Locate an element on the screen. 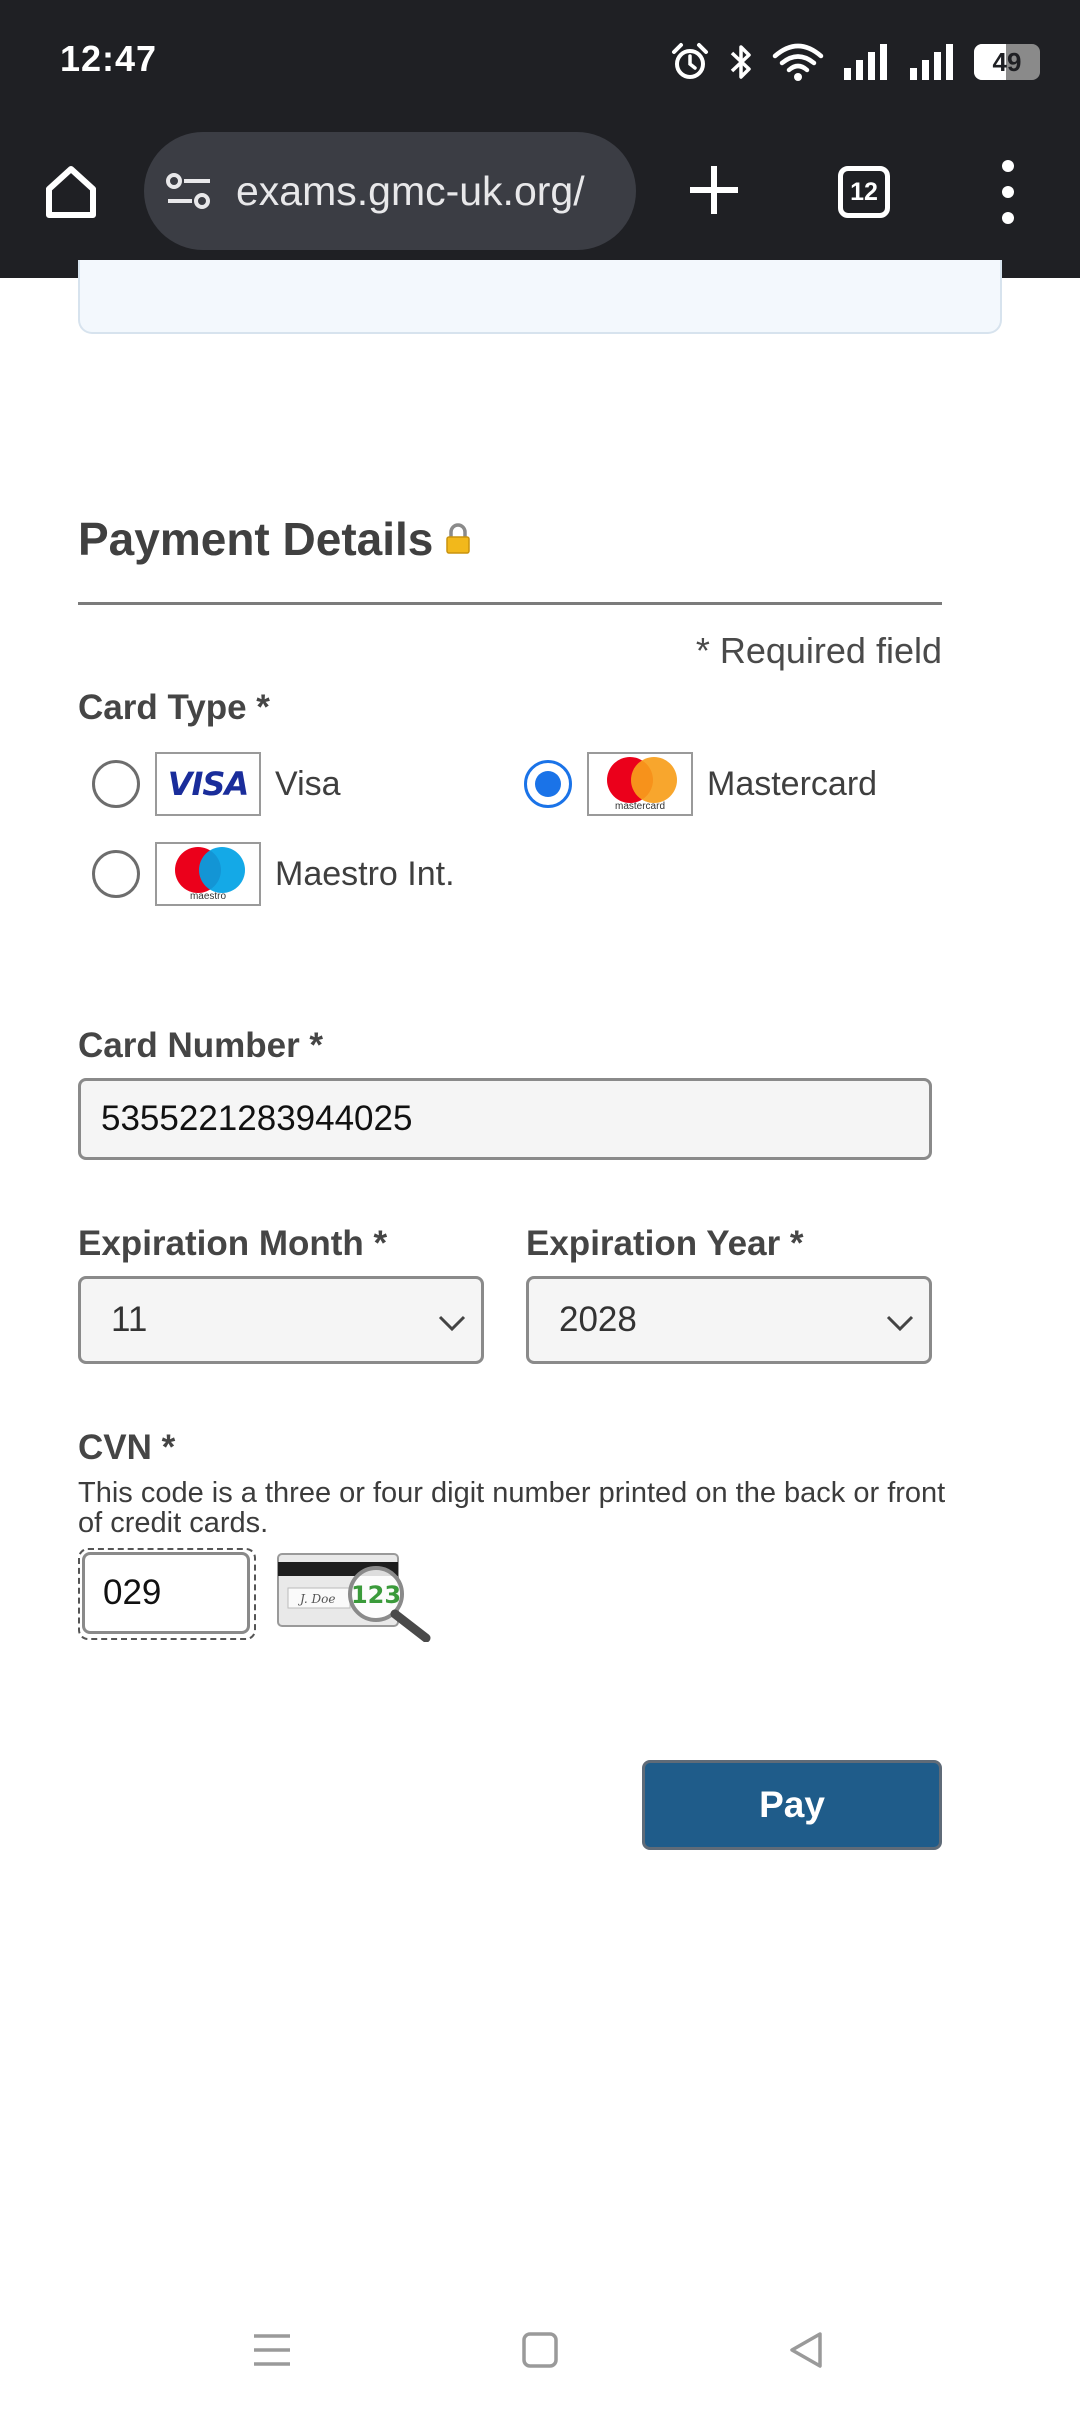 This screenshot has height=2412, width=1080. maestro-radio is located at coordinates (116, 874).